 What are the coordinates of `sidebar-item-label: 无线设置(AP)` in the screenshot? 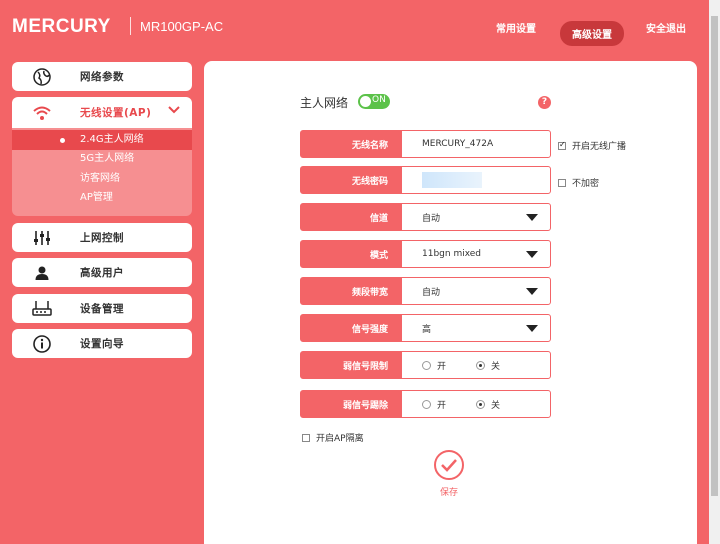 It's located at (116, 113).